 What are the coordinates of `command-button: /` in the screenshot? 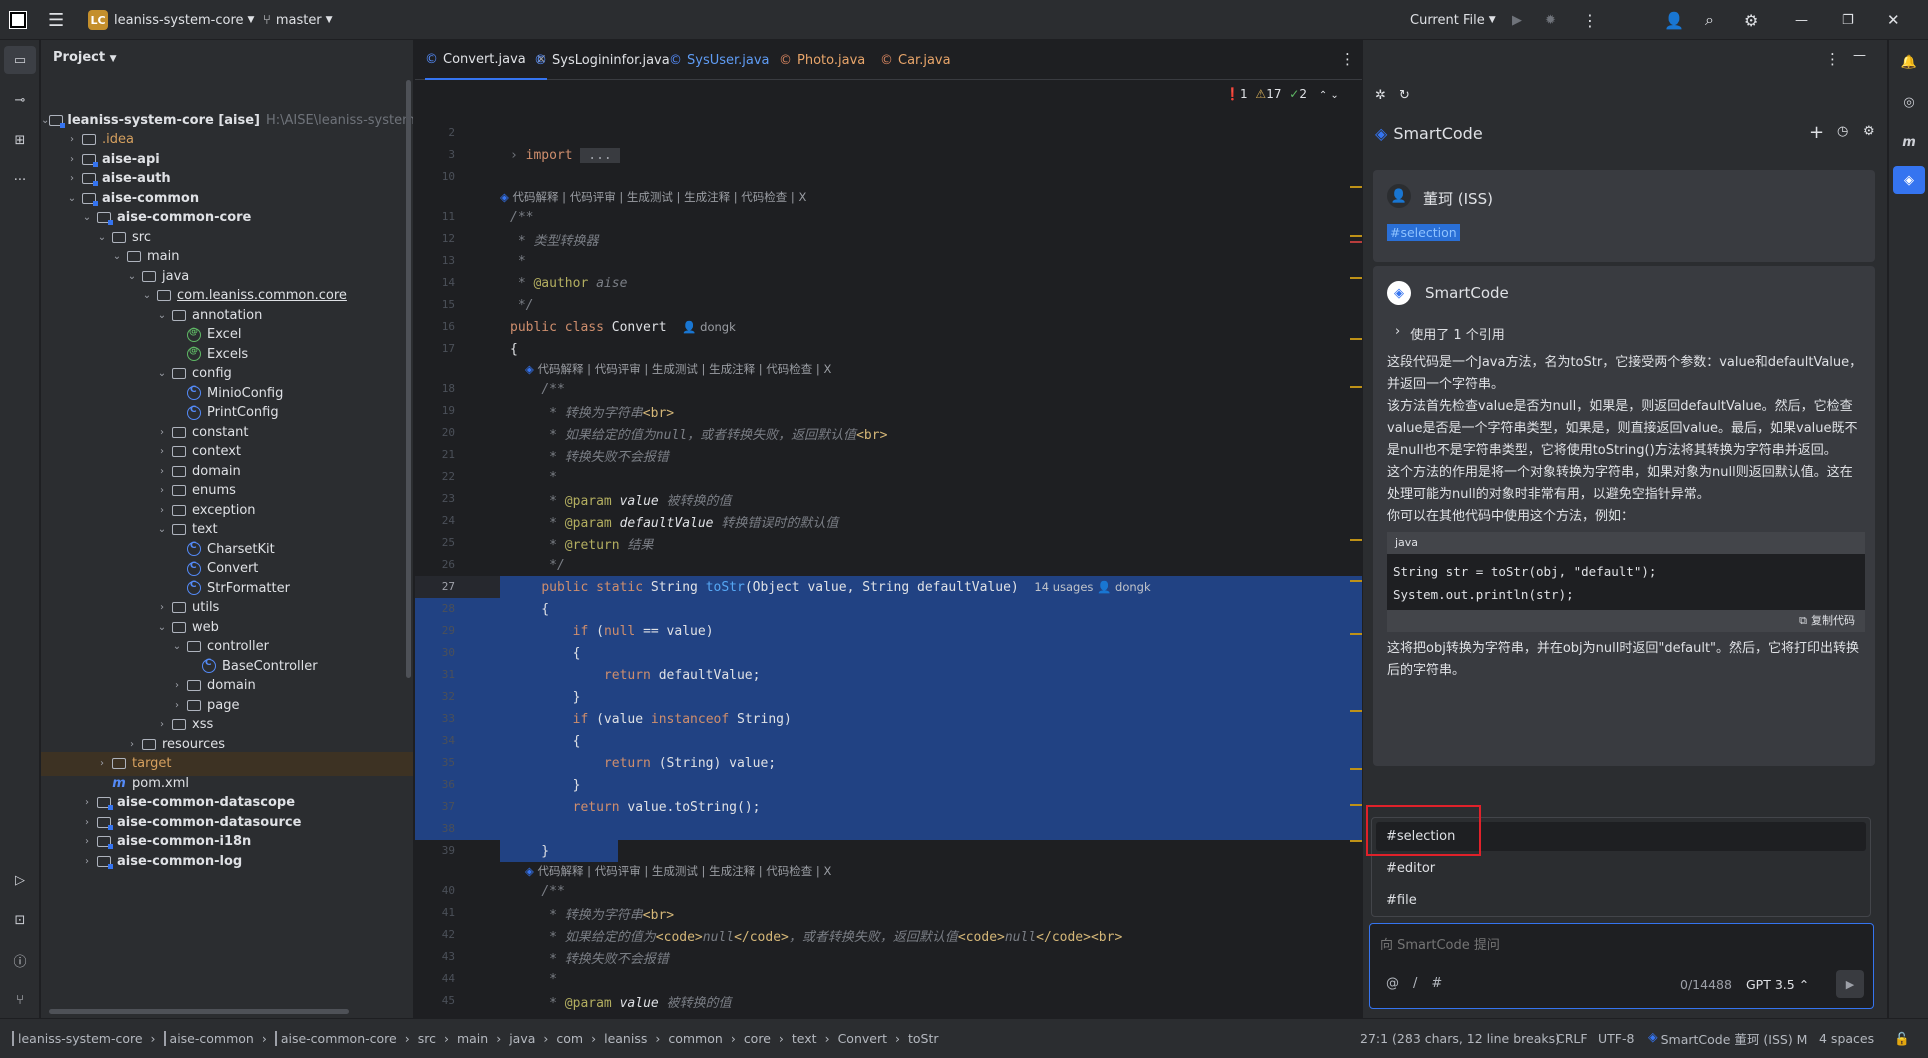 It's located at (1415, 983).